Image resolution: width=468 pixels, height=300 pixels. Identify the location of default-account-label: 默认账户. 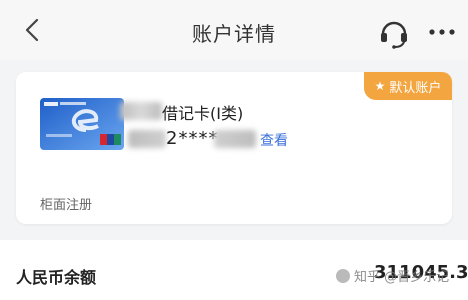
(415, 88).